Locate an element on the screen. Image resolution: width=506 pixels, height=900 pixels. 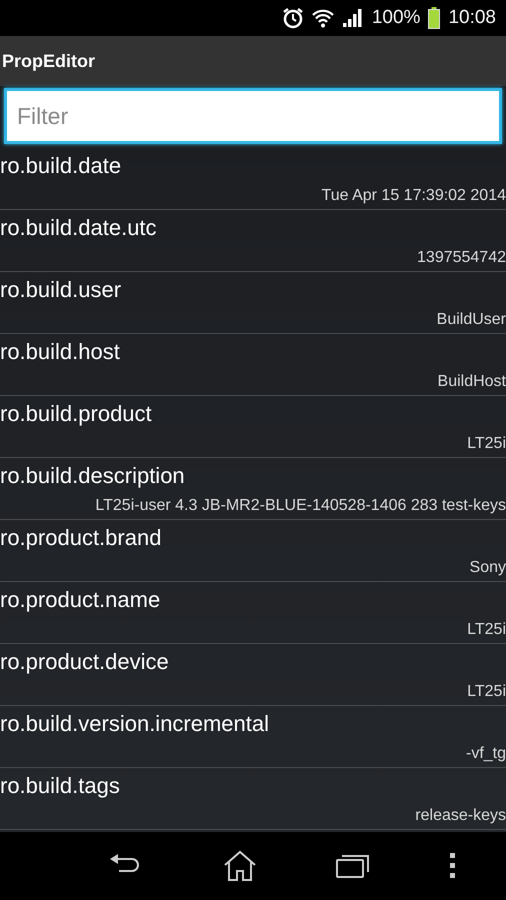
filter-field: Filter is located at coordinates (253, 116).